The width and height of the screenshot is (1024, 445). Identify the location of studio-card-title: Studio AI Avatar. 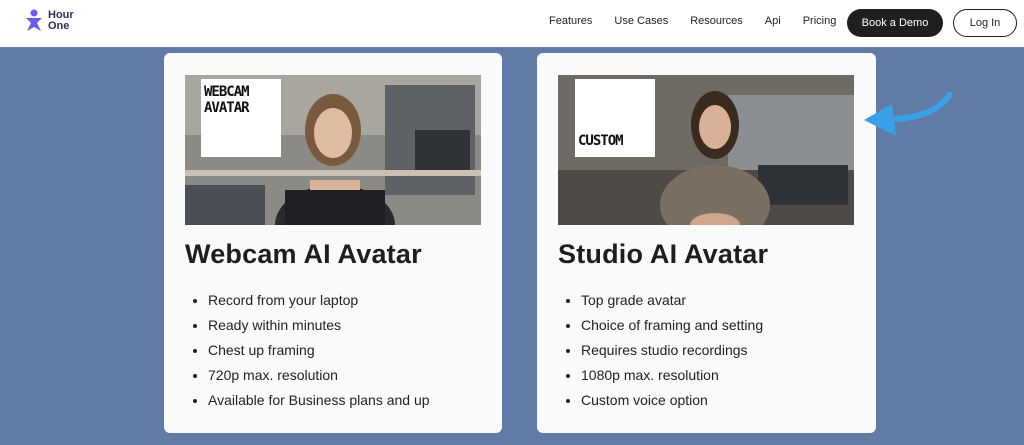
(663, 254).